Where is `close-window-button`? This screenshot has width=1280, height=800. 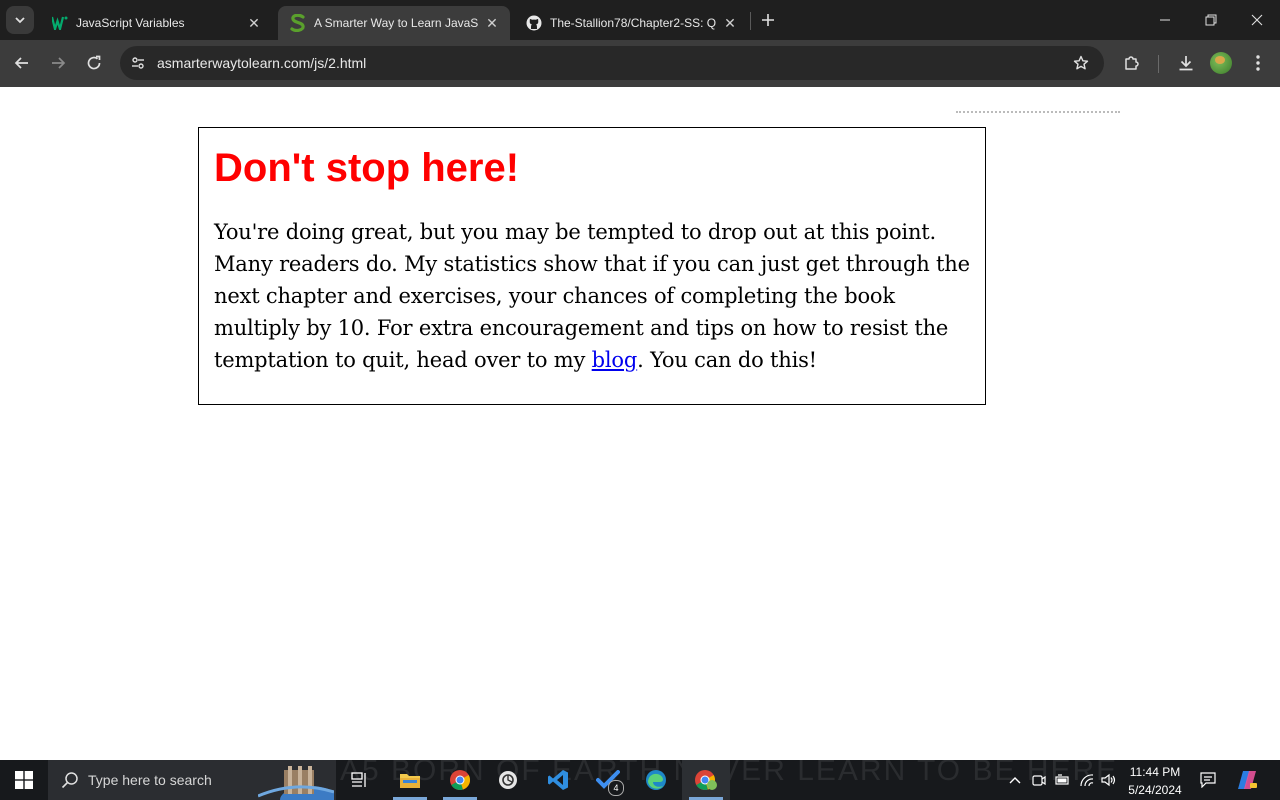
close-window-button is located at coordinates (1257, 20).